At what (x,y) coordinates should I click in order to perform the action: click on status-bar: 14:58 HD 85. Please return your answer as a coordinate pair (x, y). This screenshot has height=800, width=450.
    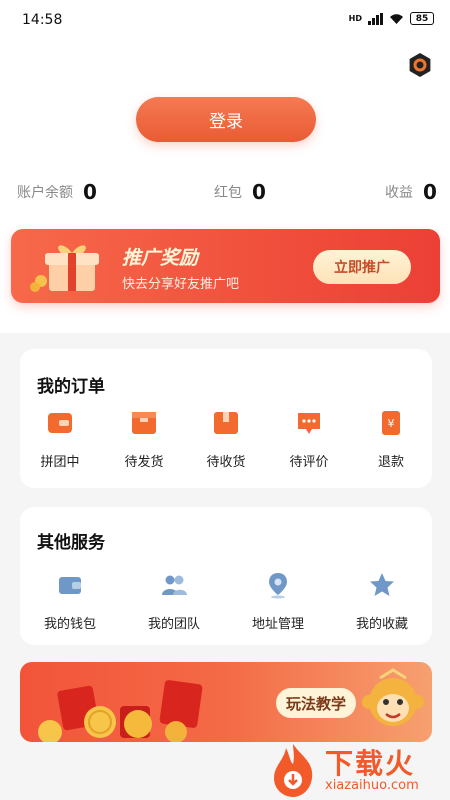
    Looking at the image, I should click on (225, 20).